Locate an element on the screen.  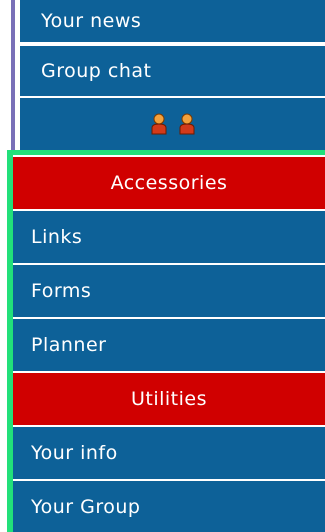
menu-item-label: Forms is located at coordinates (61, 291).